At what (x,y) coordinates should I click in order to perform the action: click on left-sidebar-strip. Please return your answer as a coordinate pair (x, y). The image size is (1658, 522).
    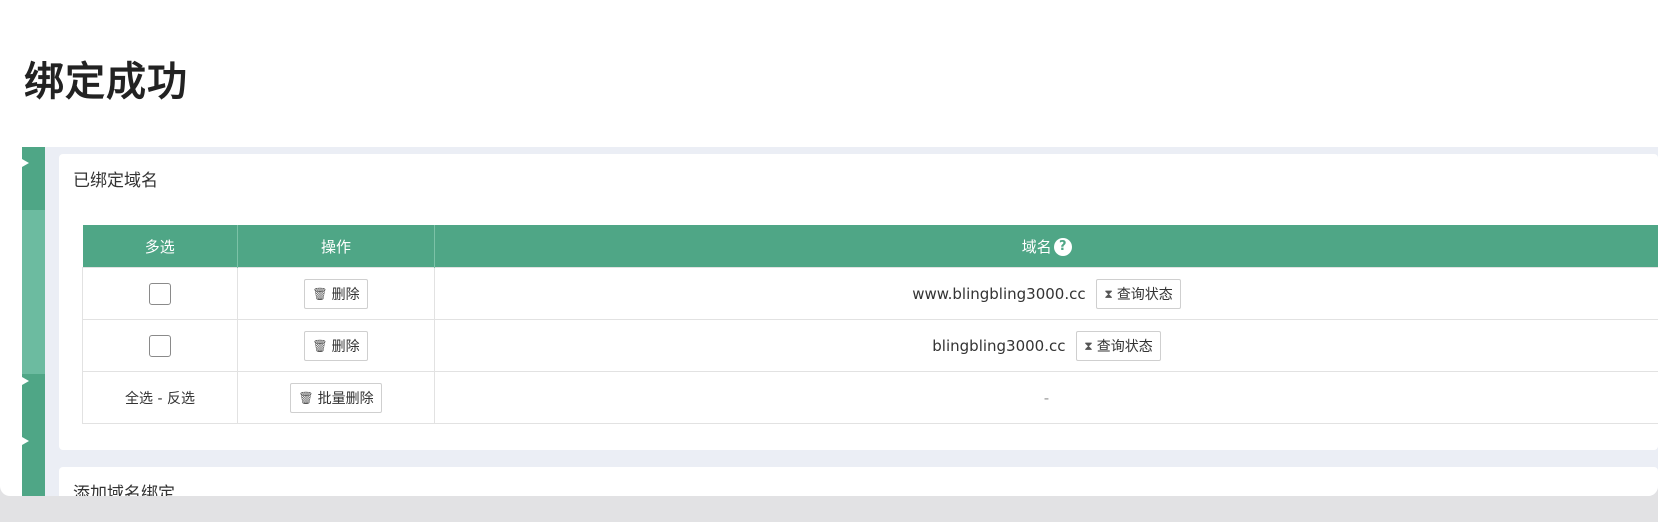
    Looking at the image, I should click on (33, 321).